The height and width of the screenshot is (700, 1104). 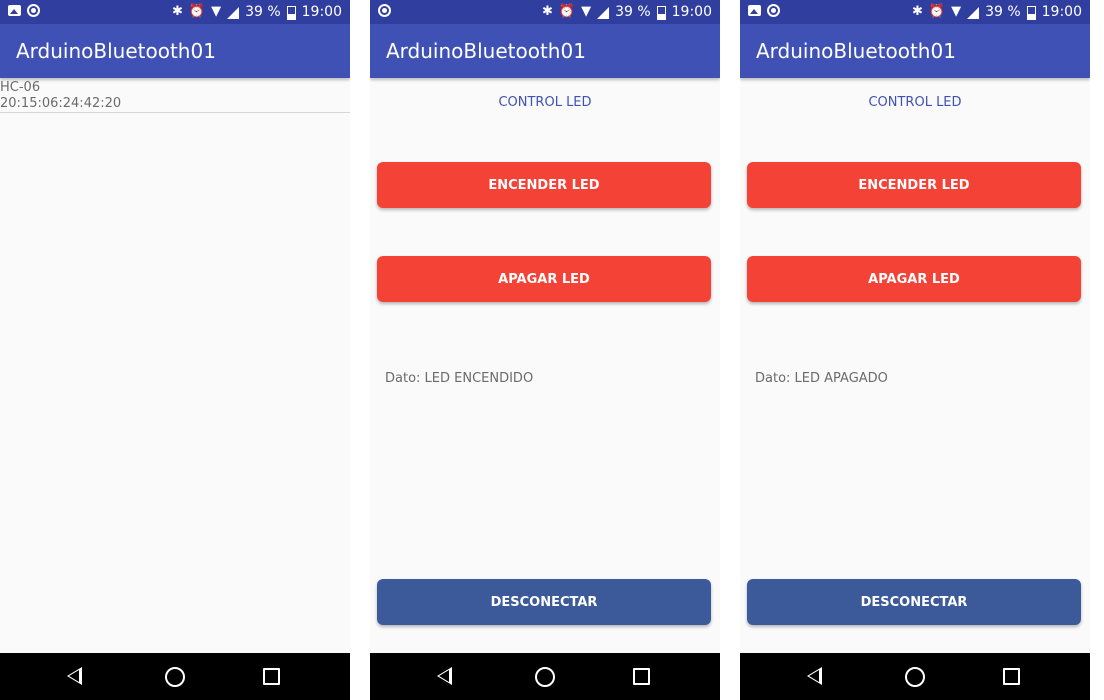 What do you see at coordinates (20, 87) in the screenshot?
I see `device-name: HC-06` at bounding box center [20, 87].